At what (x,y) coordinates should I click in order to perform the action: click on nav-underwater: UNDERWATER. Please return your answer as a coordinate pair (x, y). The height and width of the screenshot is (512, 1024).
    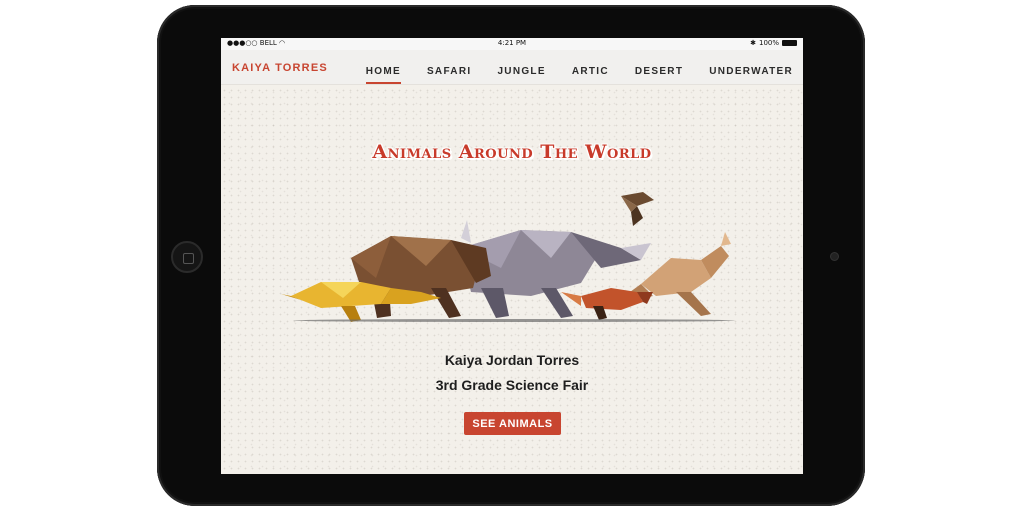
    Looking at the image, I should click on (751, 71).